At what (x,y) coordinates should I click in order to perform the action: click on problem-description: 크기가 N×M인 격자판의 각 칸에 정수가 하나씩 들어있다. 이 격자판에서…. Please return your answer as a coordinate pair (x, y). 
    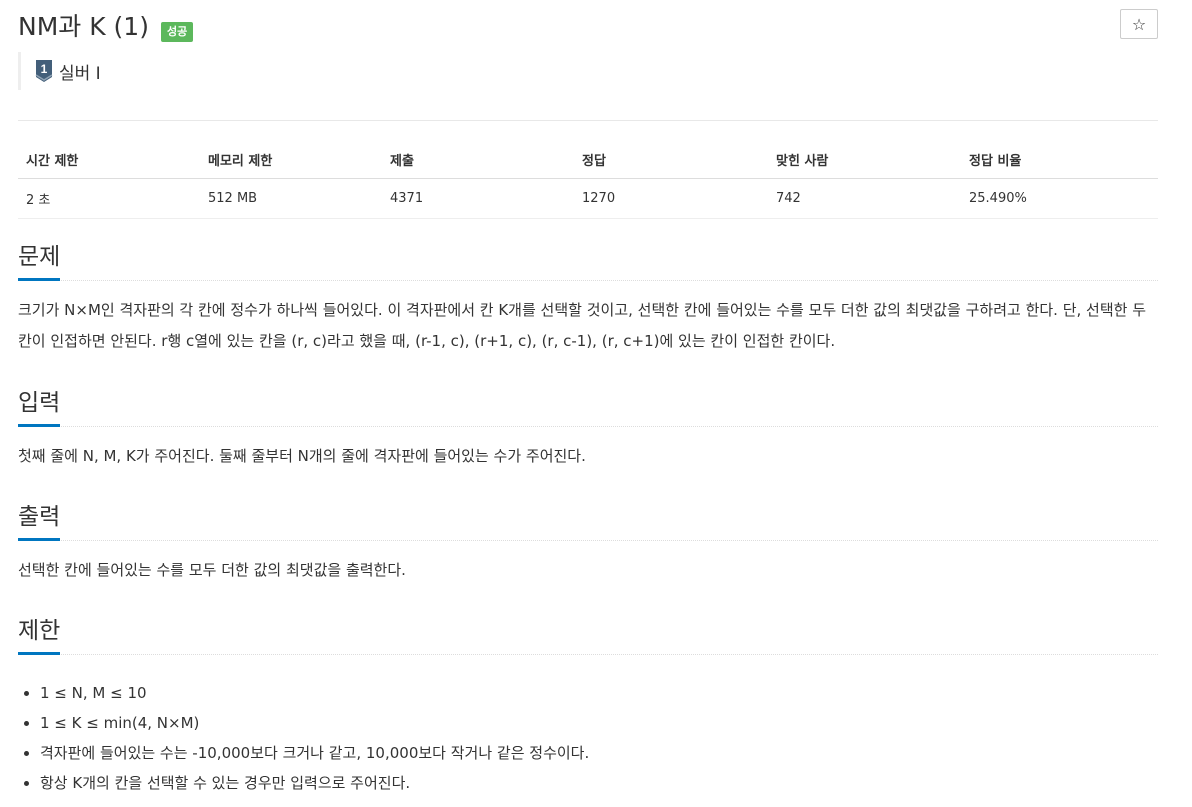
    Looking at the image, I should click on (582, 325).